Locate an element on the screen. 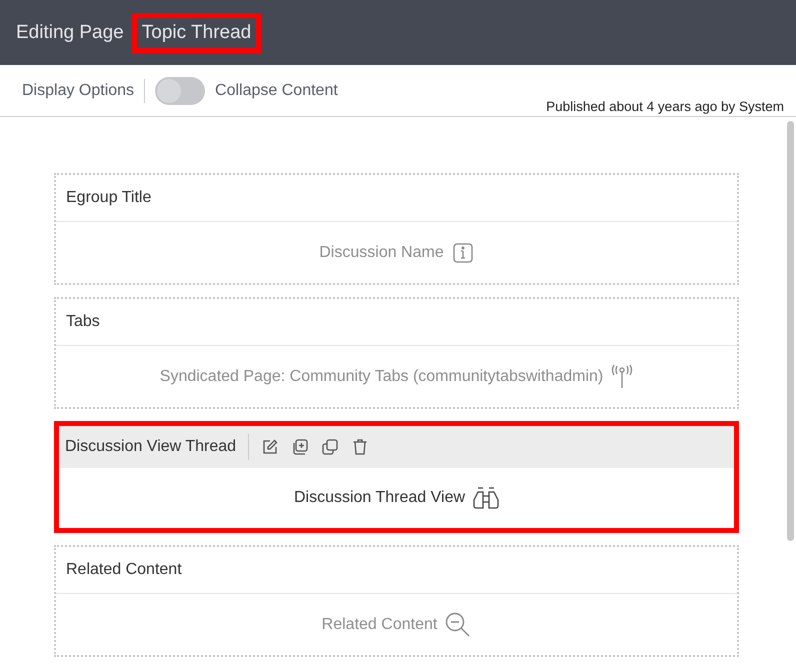 The height and width of the screenshot is (667, 796). widget-card: Egroup Title Discussion Name is located at coordinates (396, 229).